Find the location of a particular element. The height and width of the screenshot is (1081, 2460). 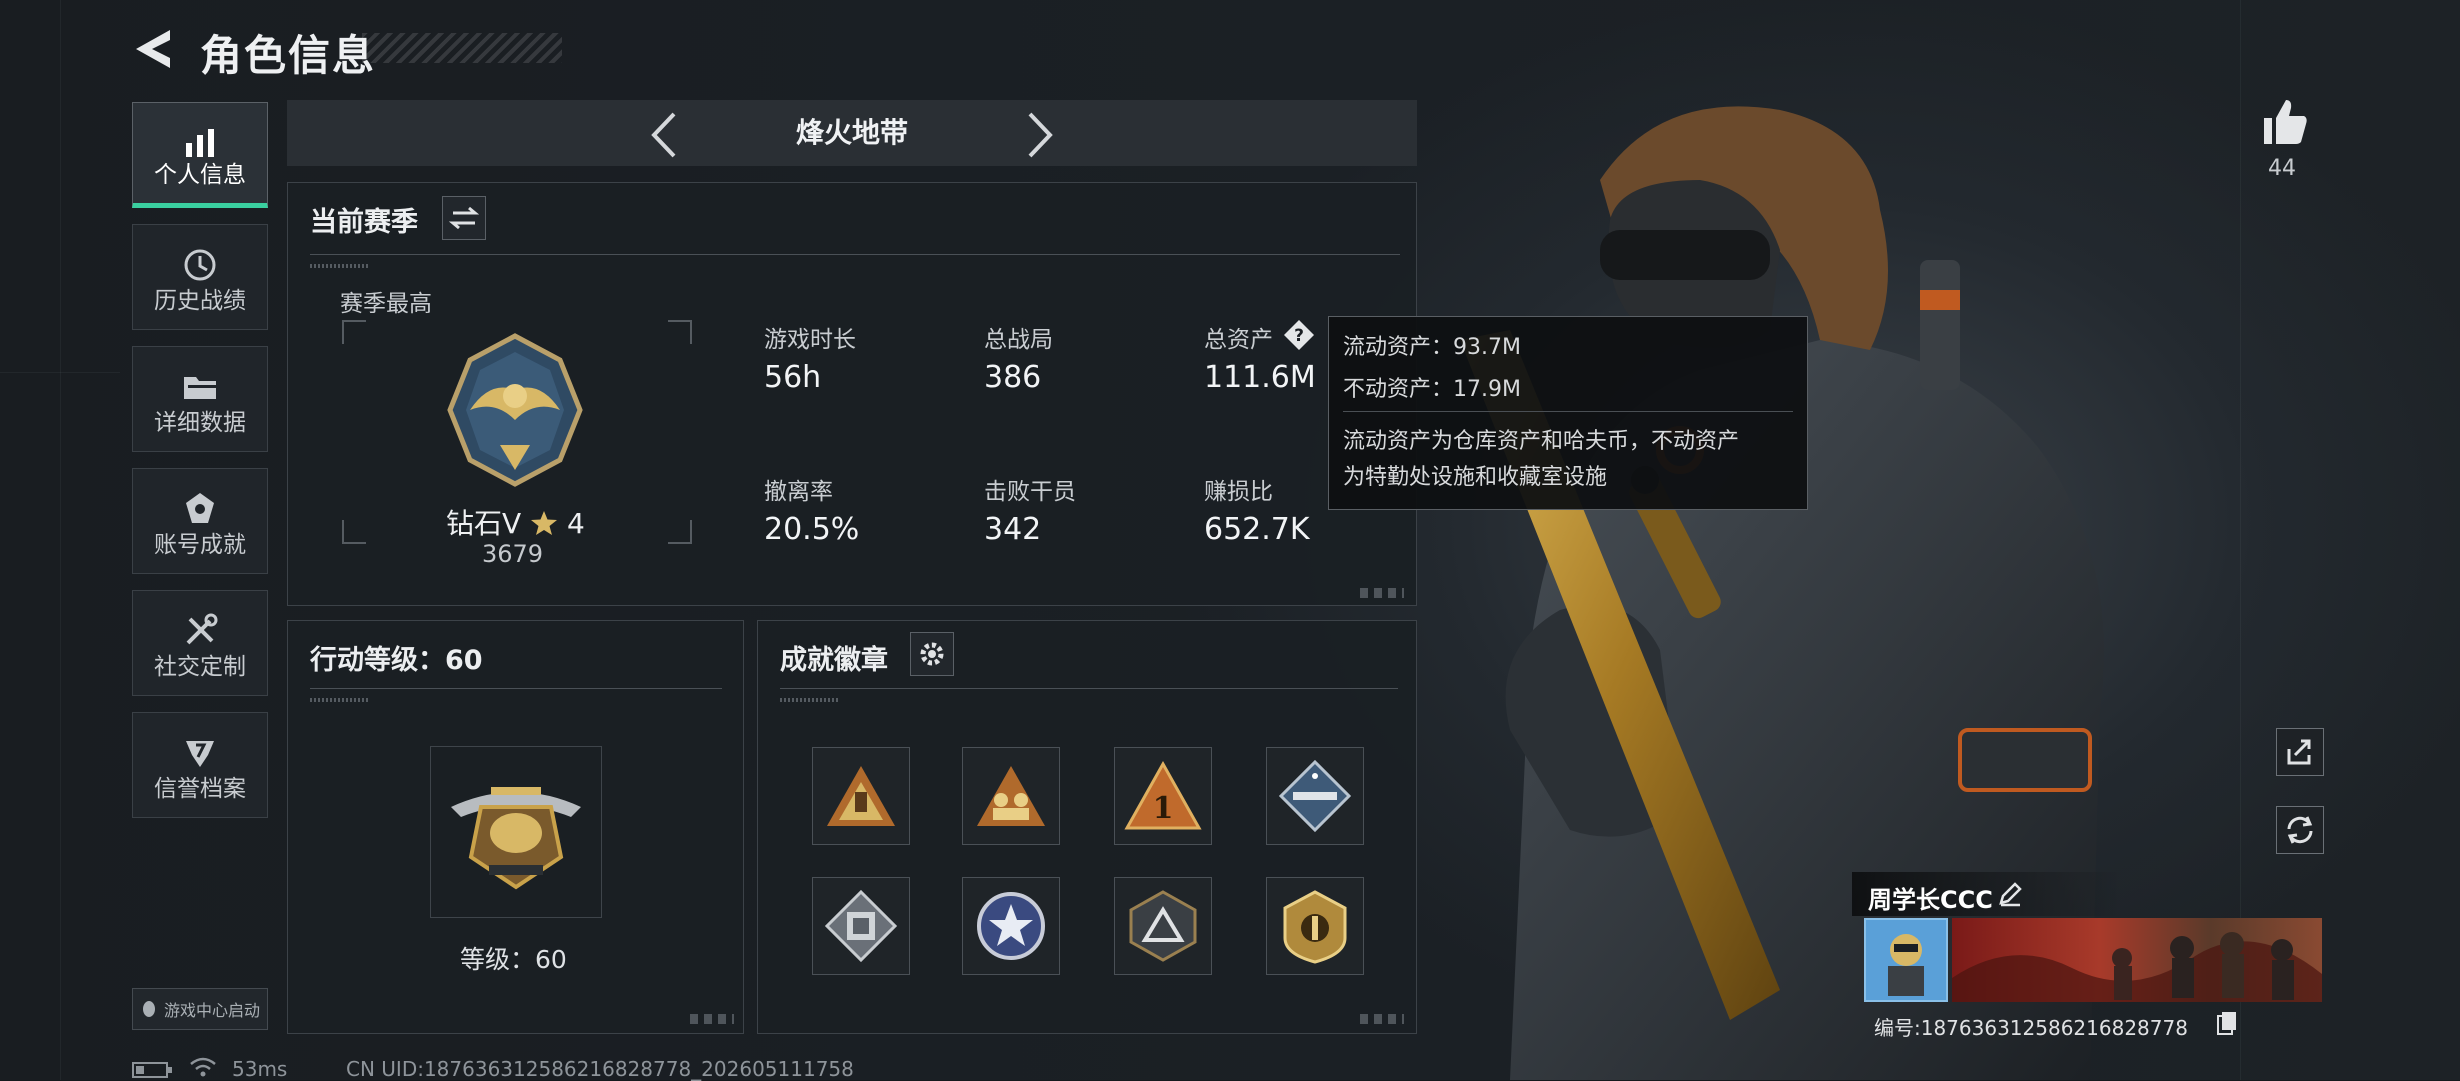

season-best-label: 赛季最高 is located at coordinates (386, 304).